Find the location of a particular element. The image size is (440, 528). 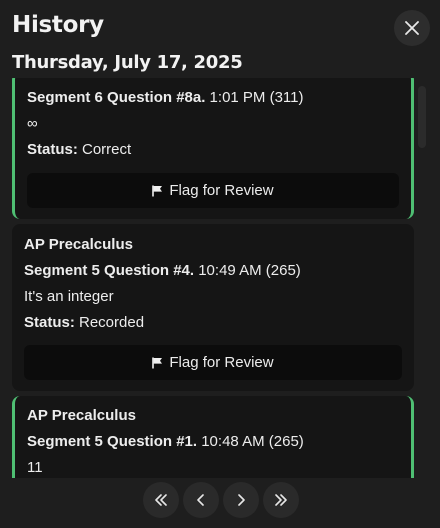

question-line: Segment 6 Question #8a. 1:01 PM (311) is located at coordinates (165, 97).